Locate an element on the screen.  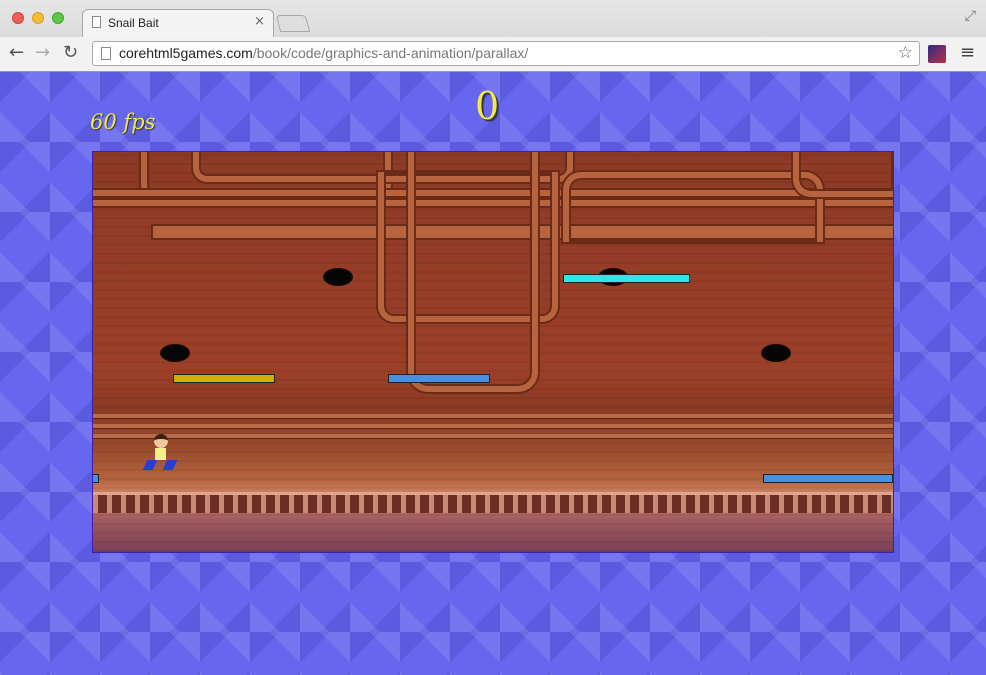
window-close-button is located at coordinates (18, 18).